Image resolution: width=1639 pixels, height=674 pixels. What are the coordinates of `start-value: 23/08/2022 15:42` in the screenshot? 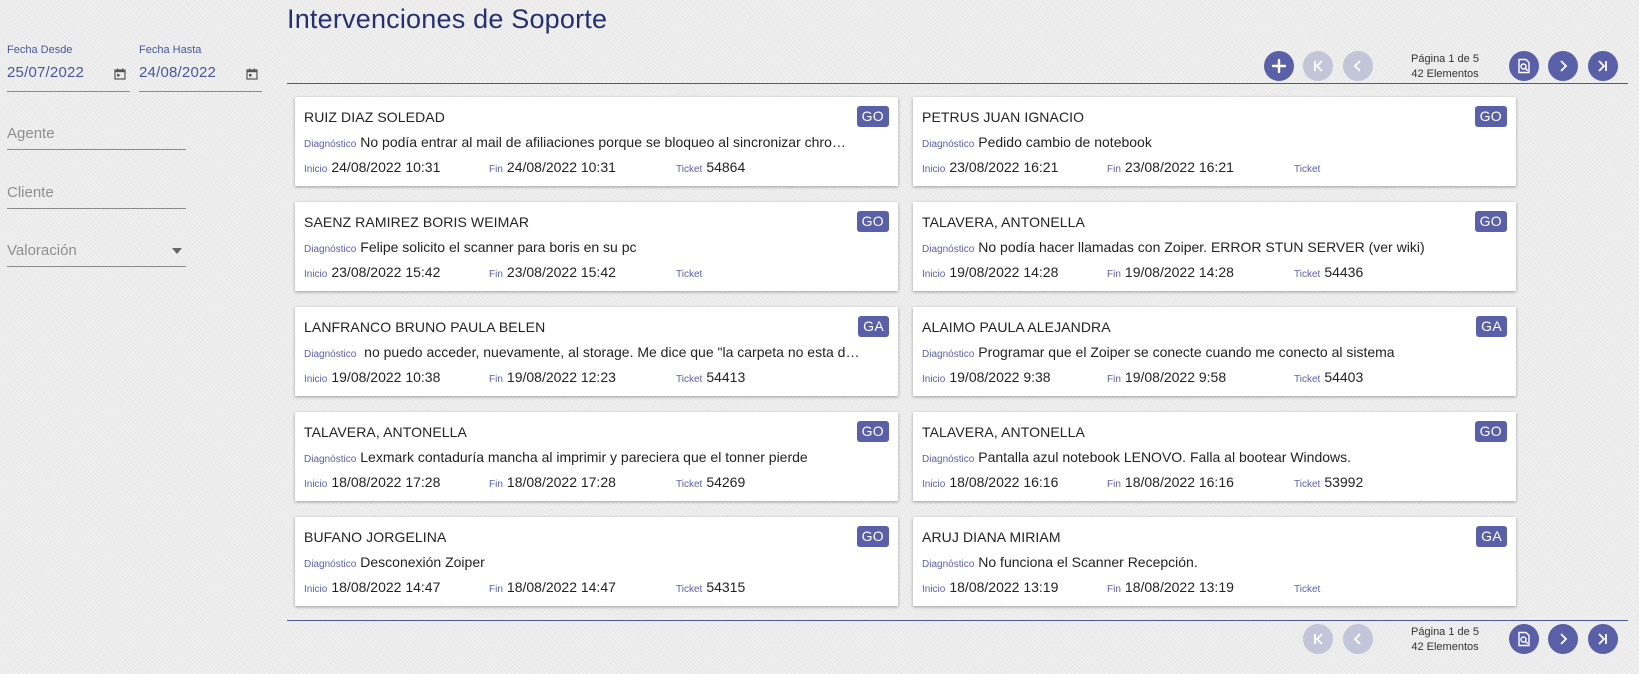 It's located at (386, 272).